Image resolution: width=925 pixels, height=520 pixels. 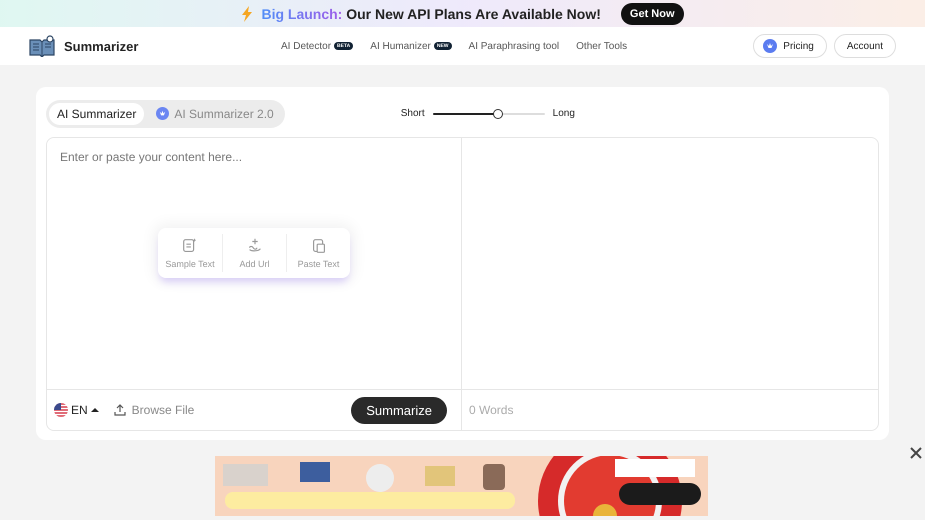 I want to click on language-selector: EN, so click(x=76, y=410).